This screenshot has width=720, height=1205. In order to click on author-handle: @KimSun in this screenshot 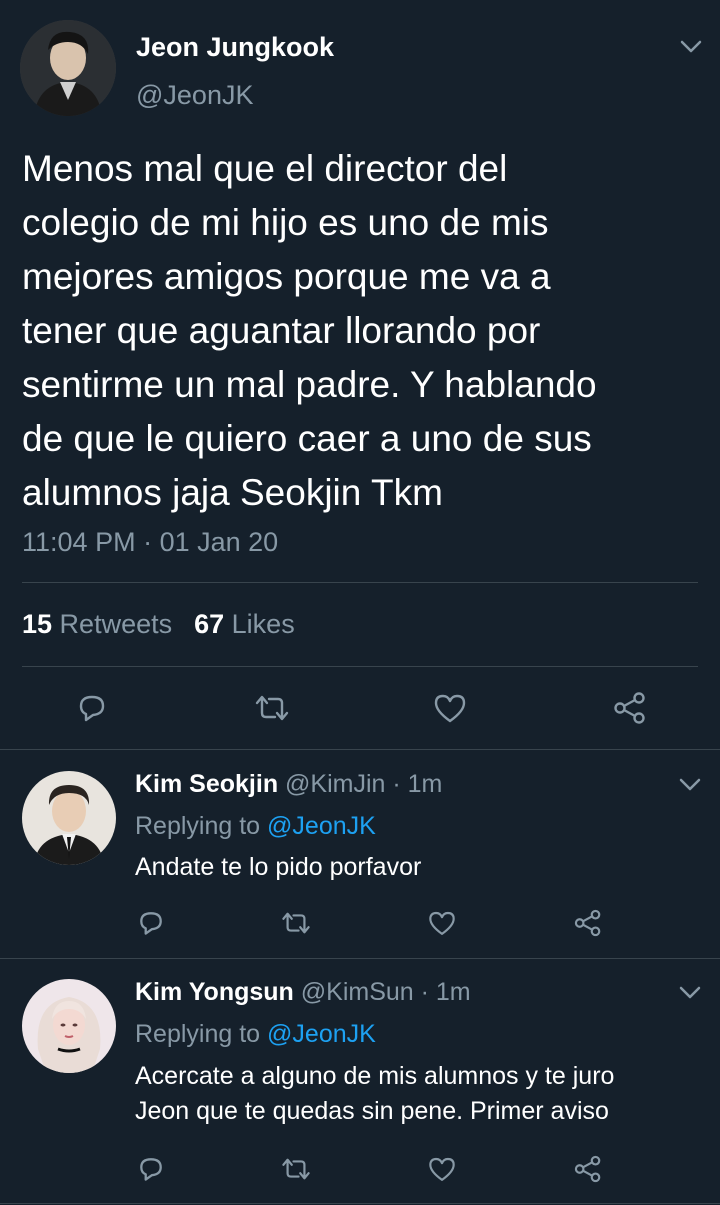, I will do `click(357, 992)`.